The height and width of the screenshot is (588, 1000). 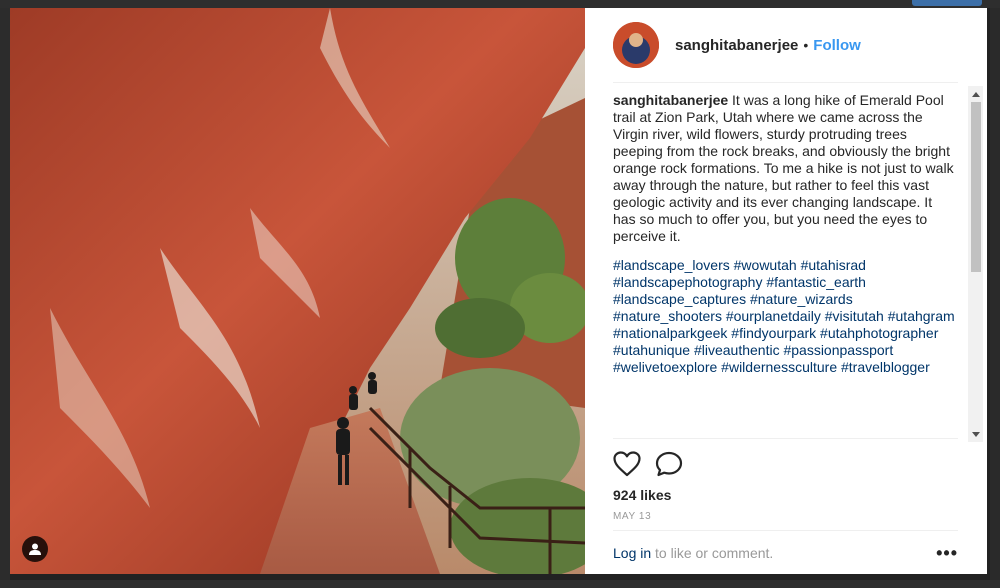 I want to click on login-suffix: to like or comment., so click(x=712, y=553).